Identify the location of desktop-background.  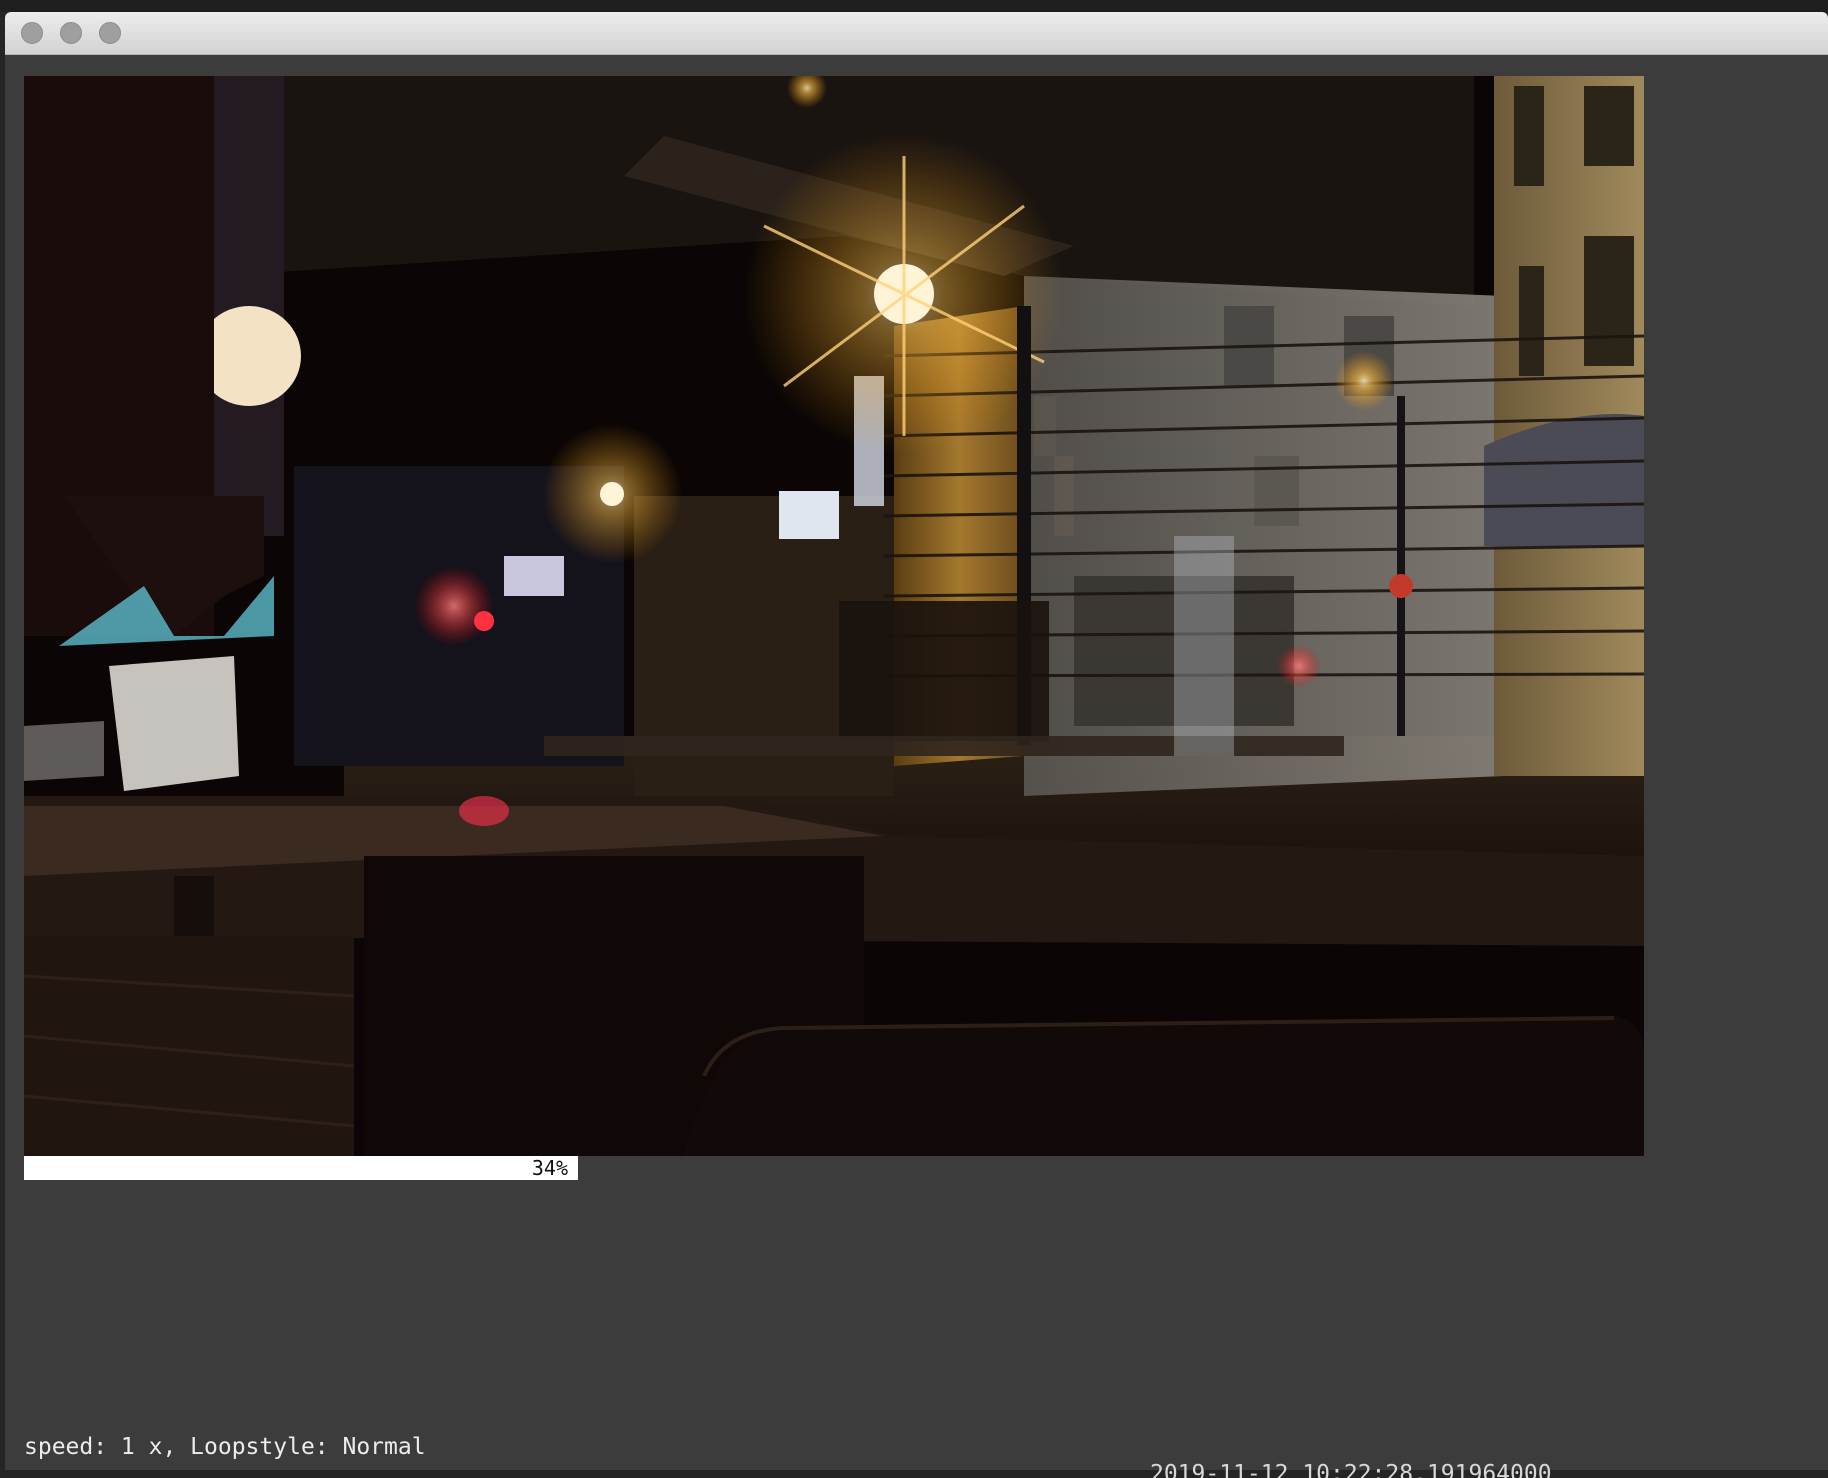
(914, 6).